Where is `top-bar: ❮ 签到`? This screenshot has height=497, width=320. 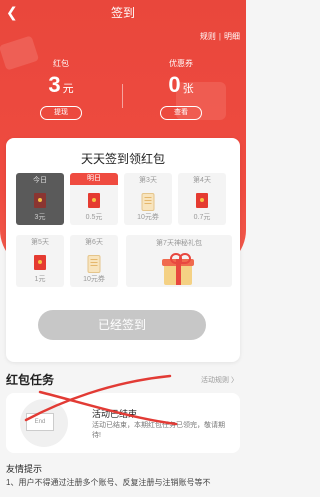
top-bar: ❮ 签到 is located at coordinates (123, 12).